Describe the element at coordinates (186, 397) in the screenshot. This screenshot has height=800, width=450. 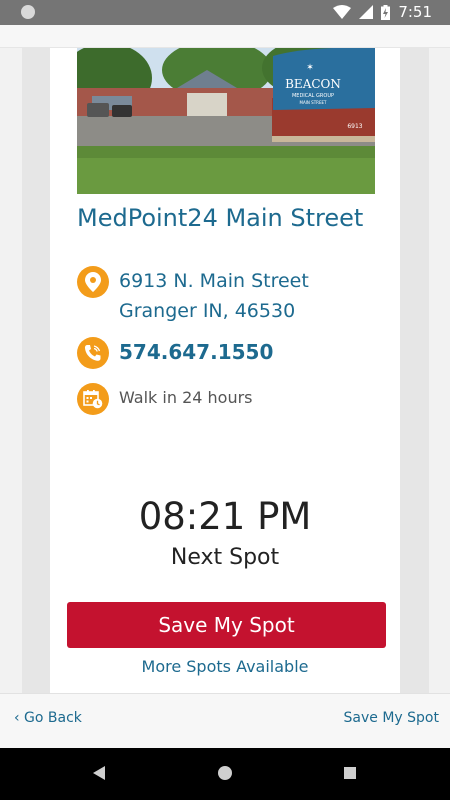
I see `walk-in-text: Walk in 24 hours` at that location.